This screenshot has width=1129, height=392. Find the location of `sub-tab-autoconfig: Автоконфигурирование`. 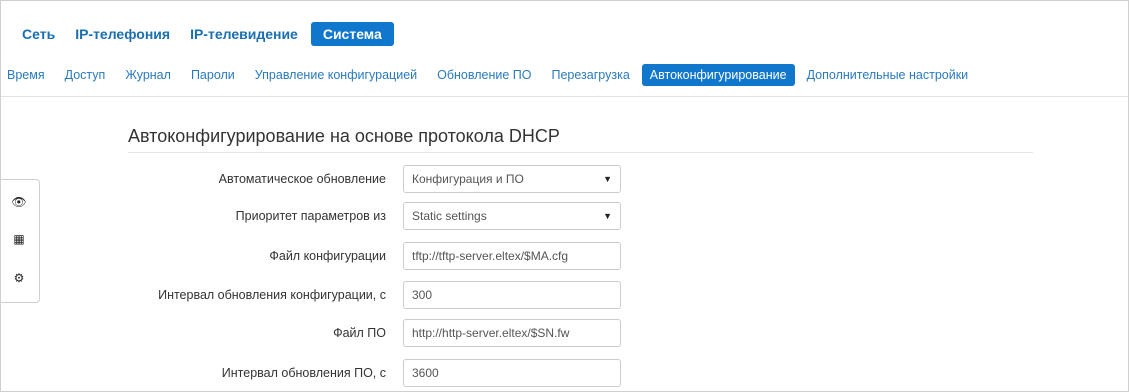

sub-tab-autoconfig: Автоконфигурирование is located at coordinates (718, 75).